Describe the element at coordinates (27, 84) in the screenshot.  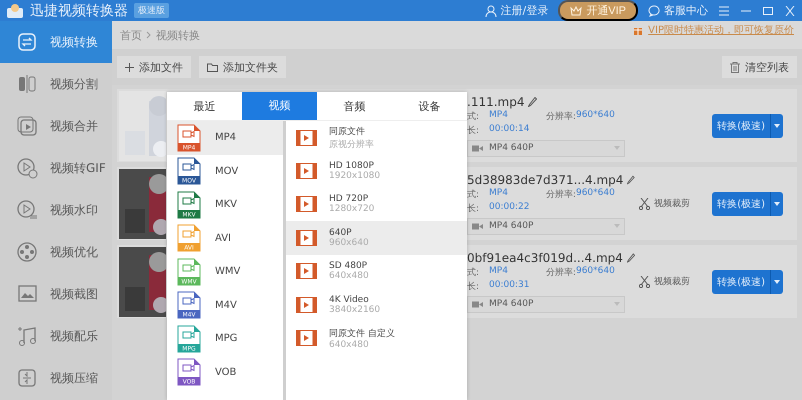
I see `split-icon` at that location.